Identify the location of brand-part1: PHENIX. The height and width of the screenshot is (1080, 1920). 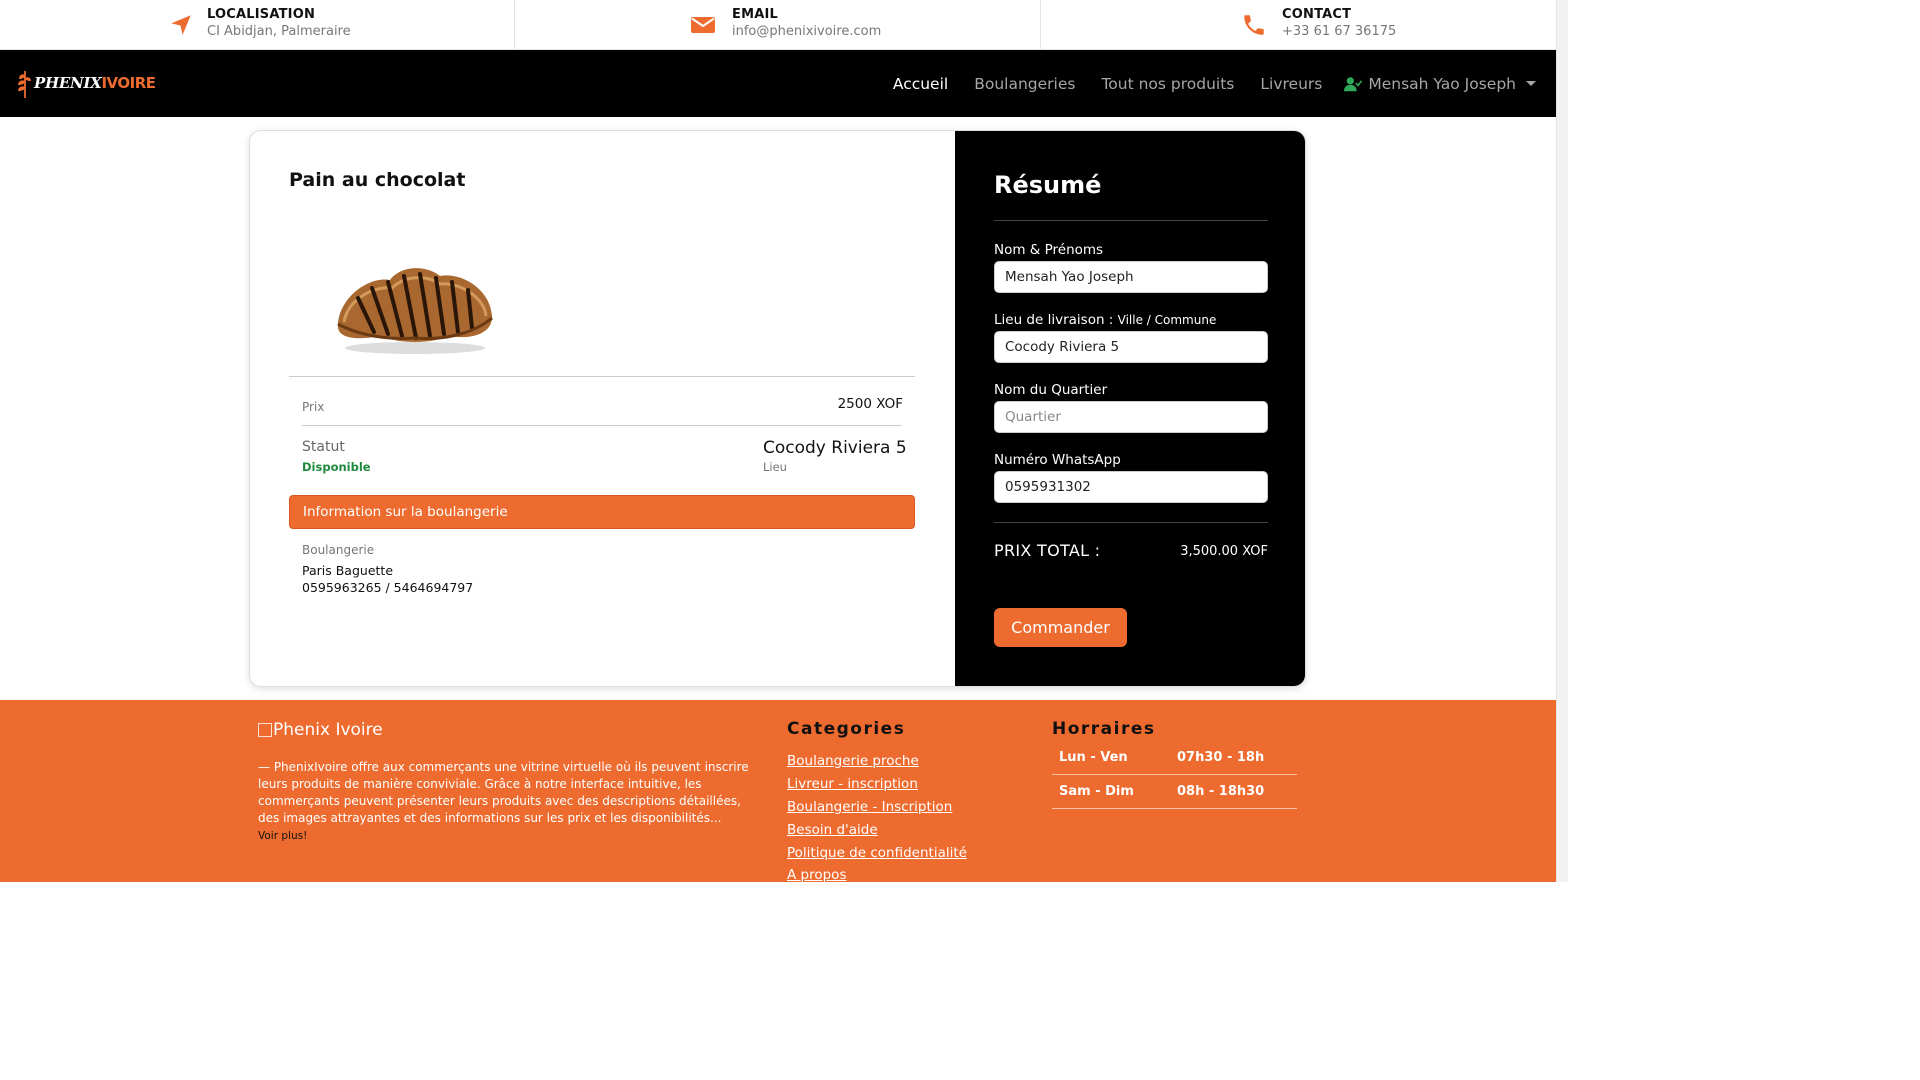
(68, 83).